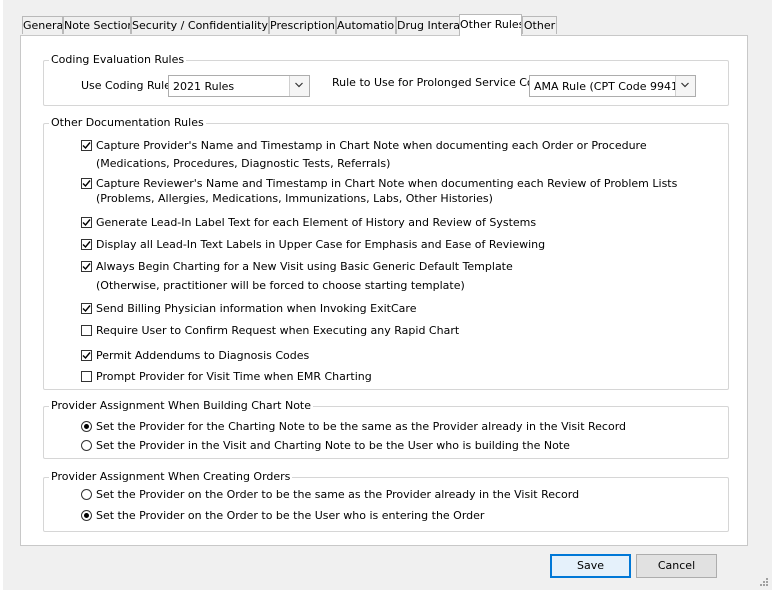 The width and height of the screenshot is (772, 590). I want to click on prolonged-service-dropdown-button, so click(685, 86).